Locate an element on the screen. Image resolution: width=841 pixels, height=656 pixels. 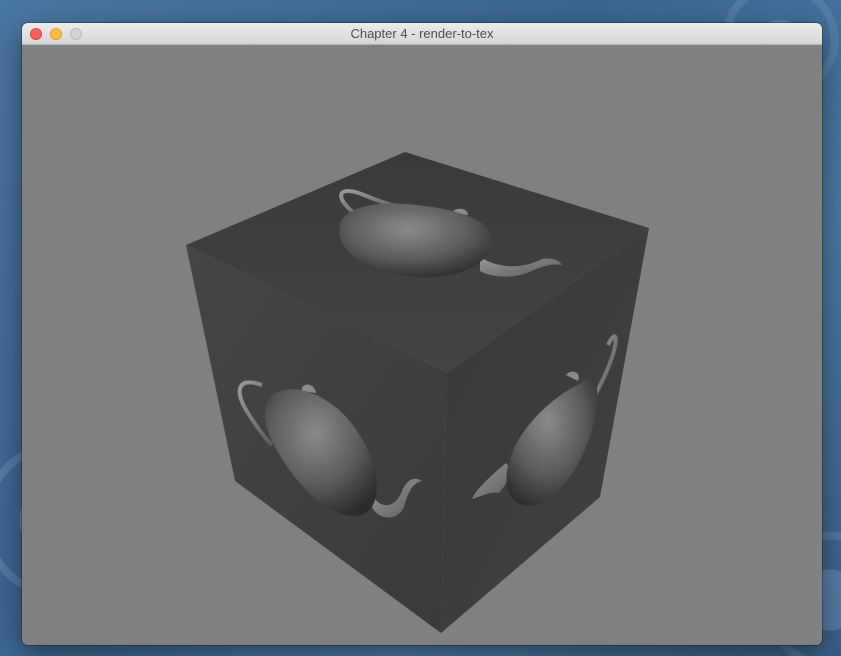
window-titlebar: Chapter 4 - render-to-tex is located at coordinates (422, 34).